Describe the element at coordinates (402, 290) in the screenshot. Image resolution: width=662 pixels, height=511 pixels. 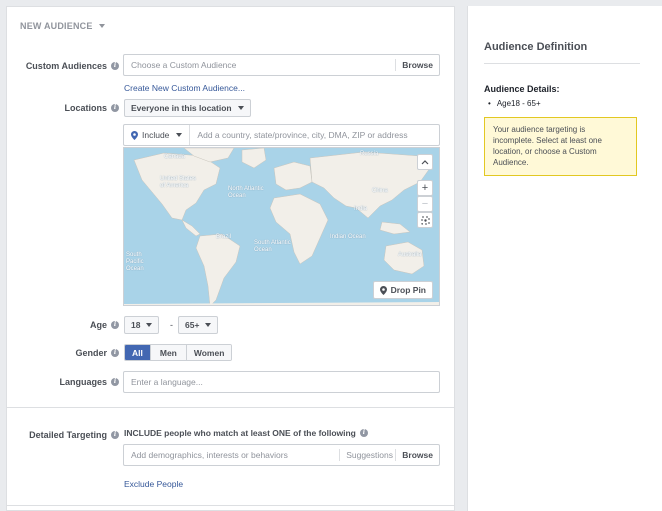
I see `drop-pin-button: Drop Pin` at that location.